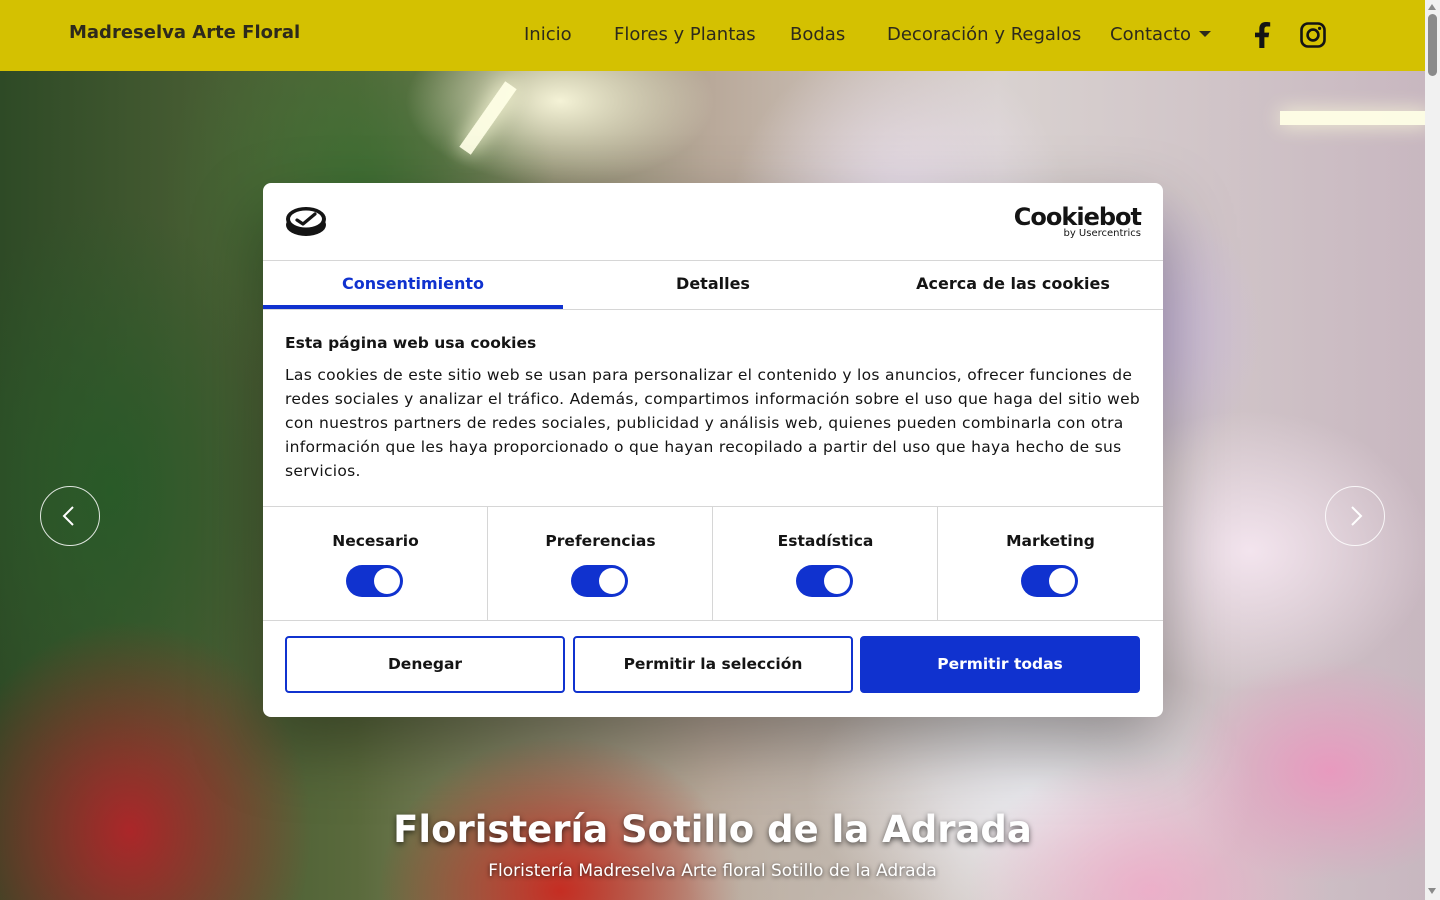  I want to click on toggle-preferencias, so click(599, 581).